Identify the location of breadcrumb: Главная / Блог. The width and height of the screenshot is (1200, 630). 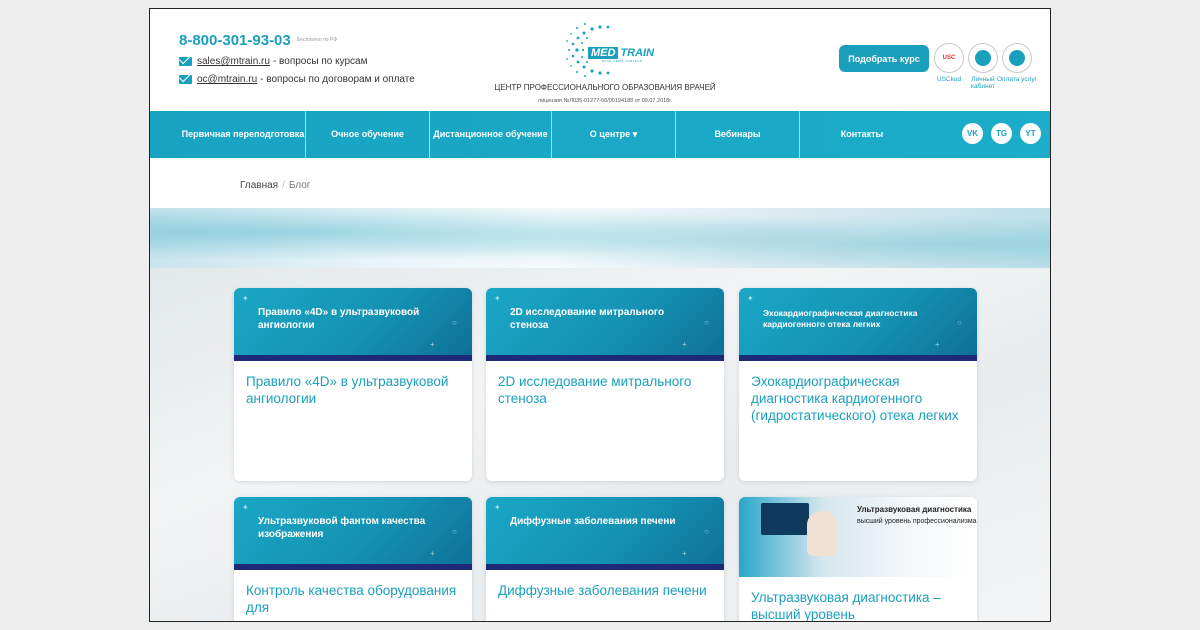
(275, 185).